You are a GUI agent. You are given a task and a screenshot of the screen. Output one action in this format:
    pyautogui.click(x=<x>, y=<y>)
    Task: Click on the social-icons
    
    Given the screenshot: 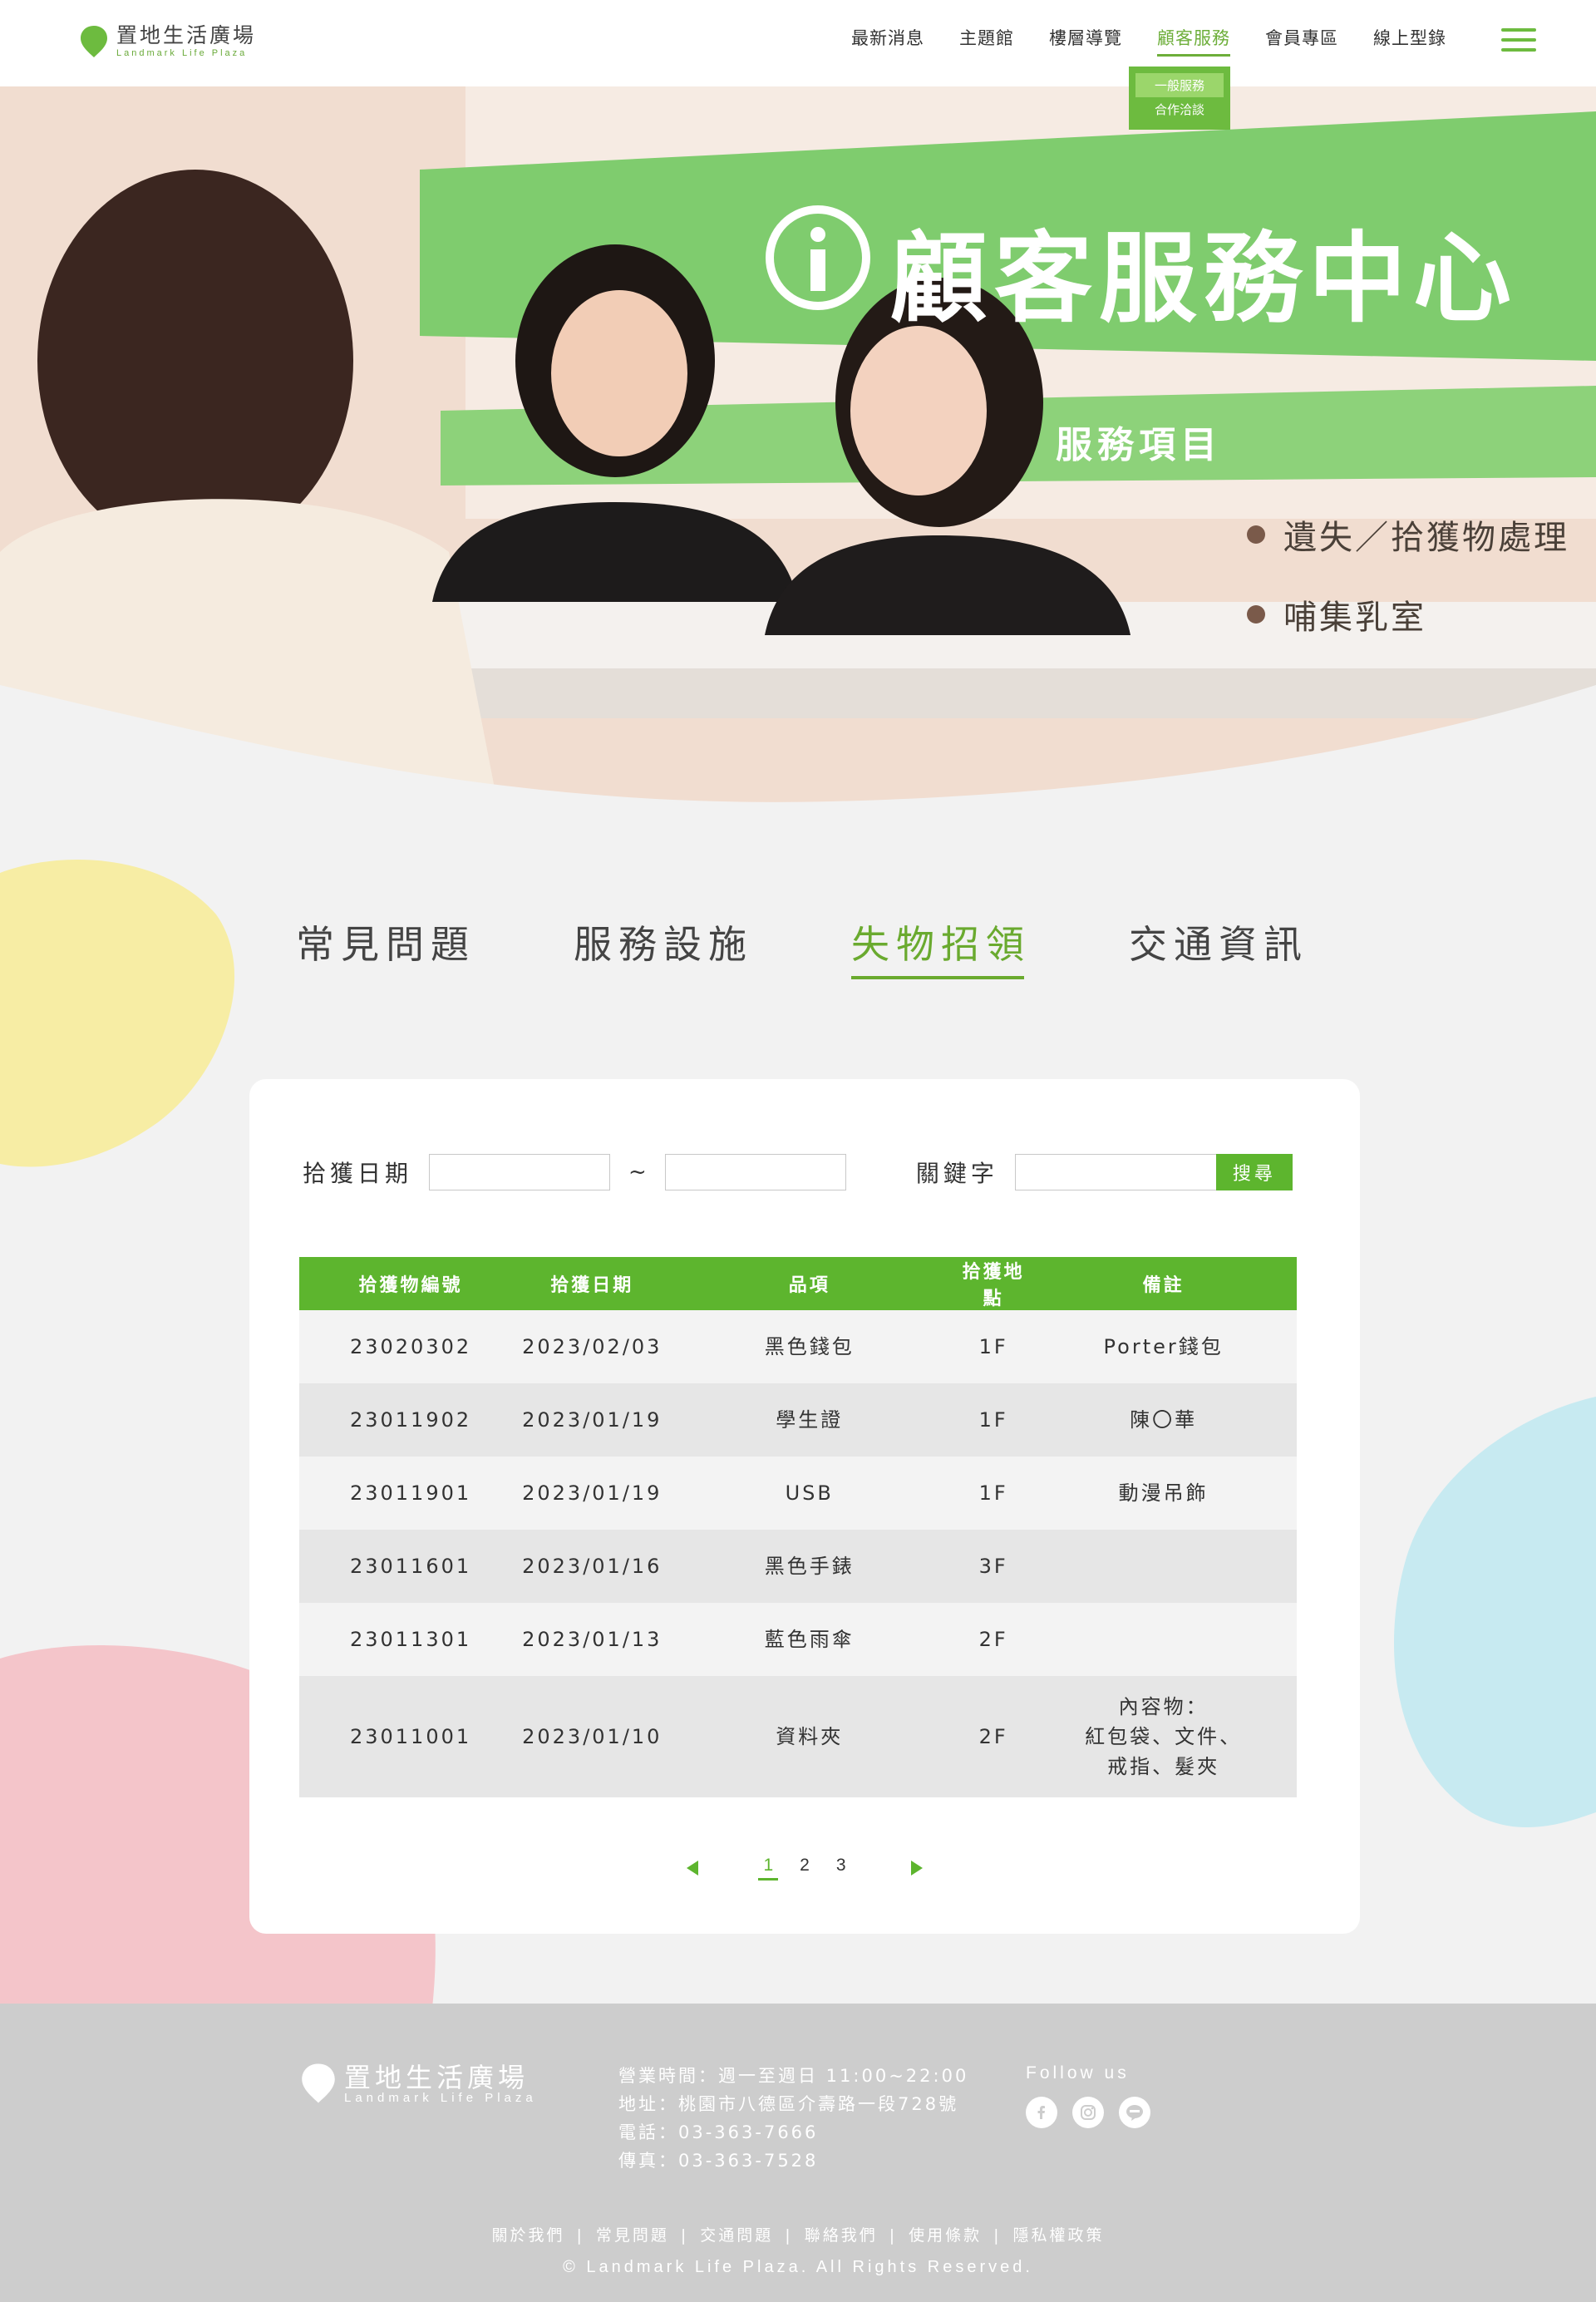 What is the action you would take?
    pyautogui.click(x=1088, y=2112)
    